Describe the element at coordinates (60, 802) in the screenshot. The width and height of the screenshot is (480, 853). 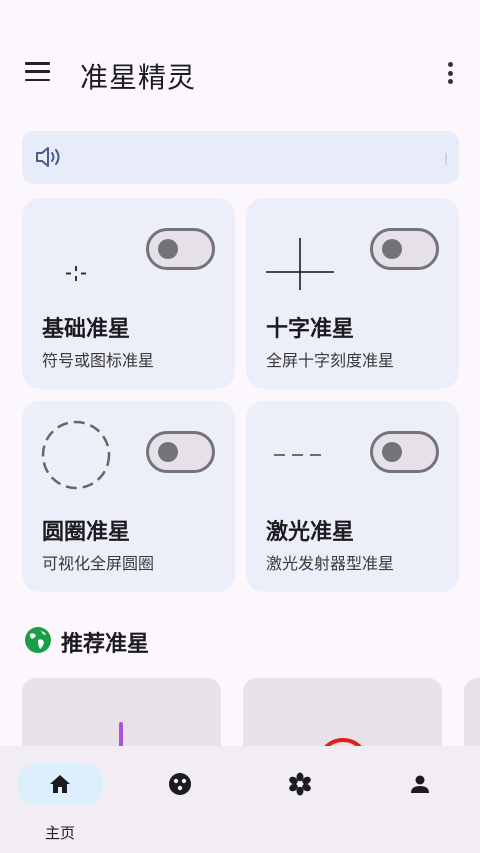
I see `nav-item-home: 主页` at that location.